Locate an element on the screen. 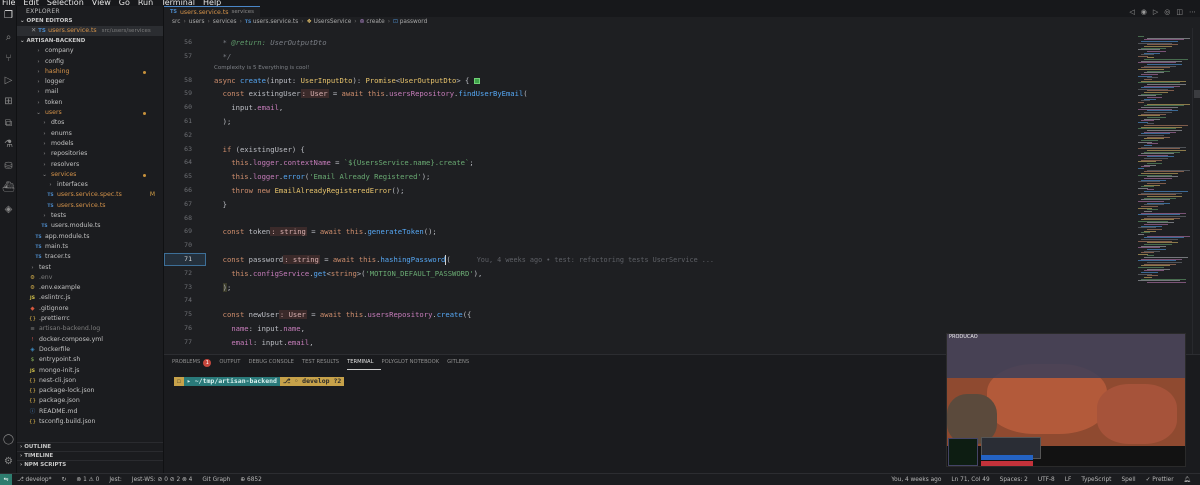 Image resolution: width=1200 pixels, height=485 pixels. tree-item: {} .prettierrc is located at coordinates (90, 319).